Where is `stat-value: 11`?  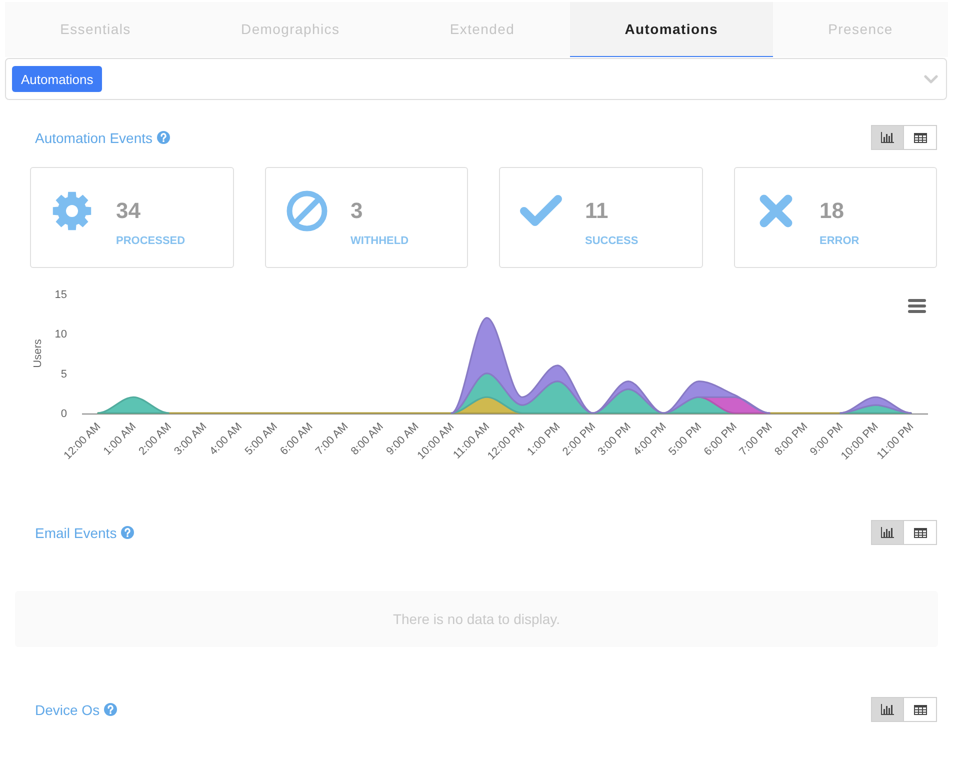 stat-value: 11 is located at coordinates (597, 211).